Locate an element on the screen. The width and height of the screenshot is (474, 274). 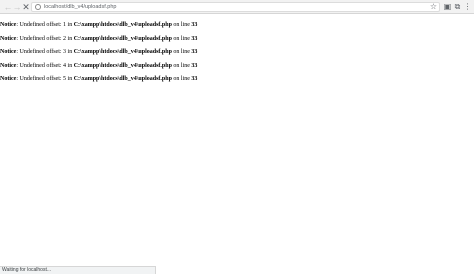
info-icon is located at coordinates (38, 7).